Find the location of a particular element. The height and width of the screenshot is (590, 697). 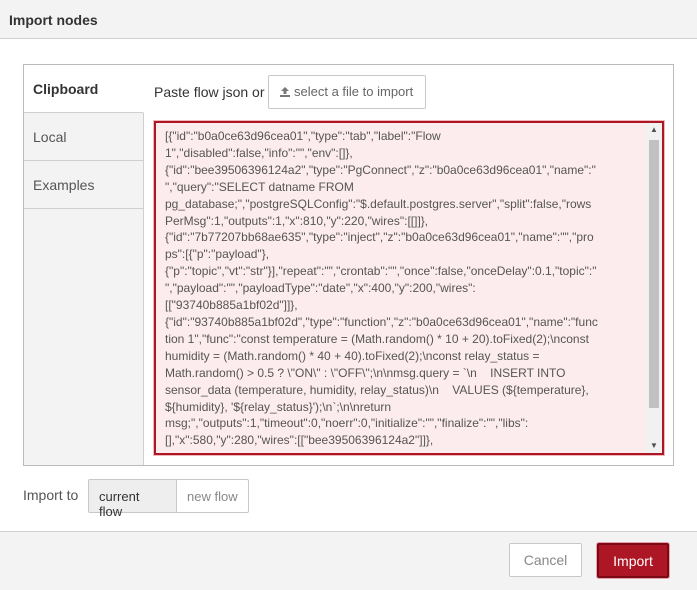

scrollbar-thumb is located at coordinates (654, 274).